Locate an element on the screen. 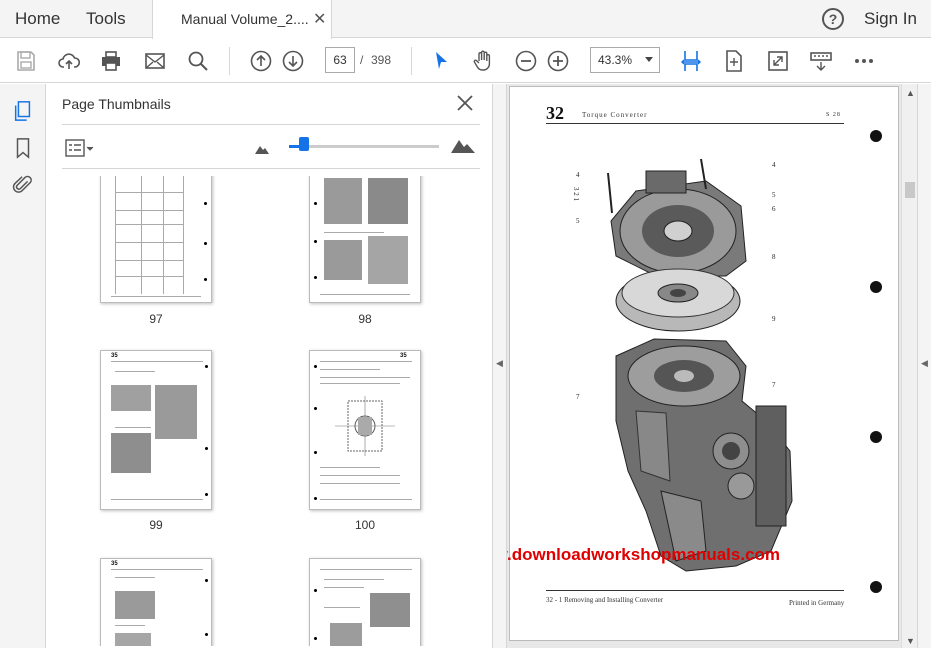  right-pane-toggle: ◀ is located at coordinates (924, 366).